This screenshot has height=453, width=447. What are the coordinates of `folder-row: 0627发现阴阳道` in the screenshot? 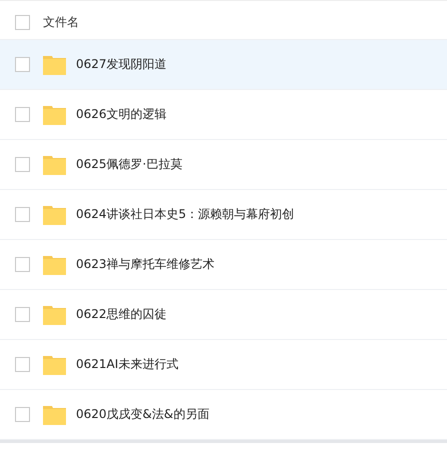 It's located at (223, 65).